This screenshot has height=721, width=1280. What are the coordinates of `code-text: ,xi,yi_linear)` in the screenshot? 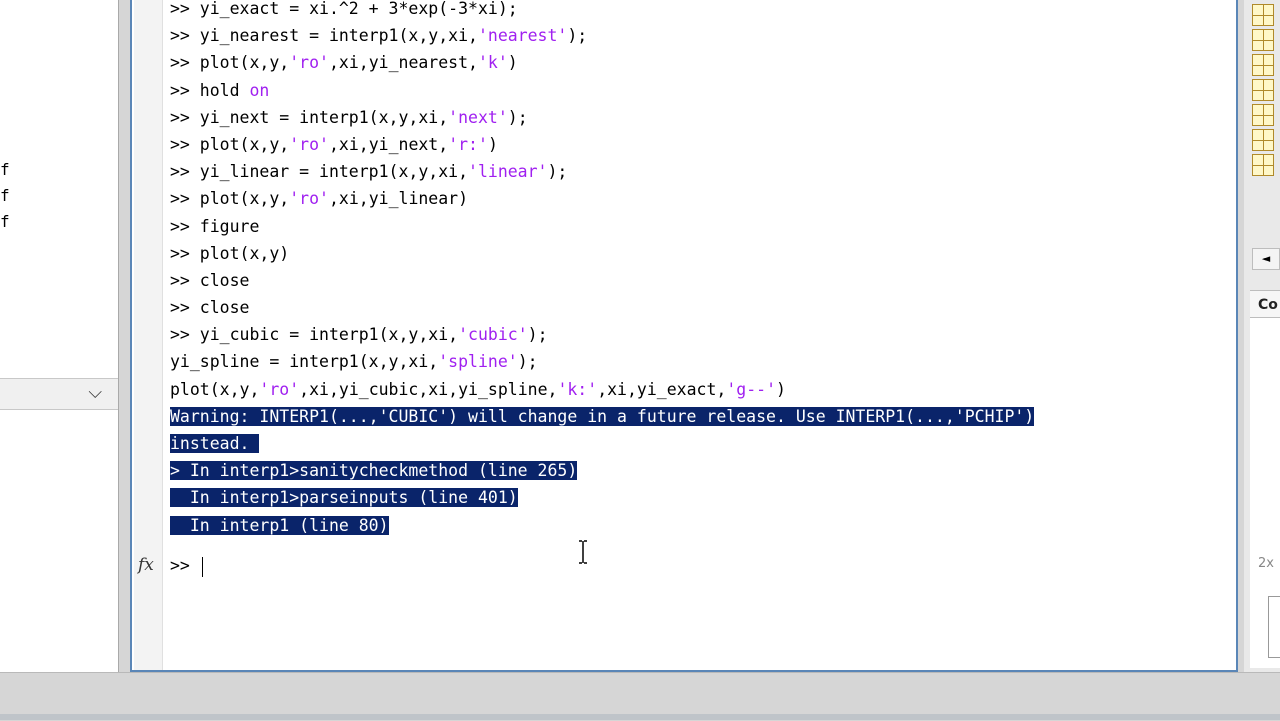 It's located at (398, 199).